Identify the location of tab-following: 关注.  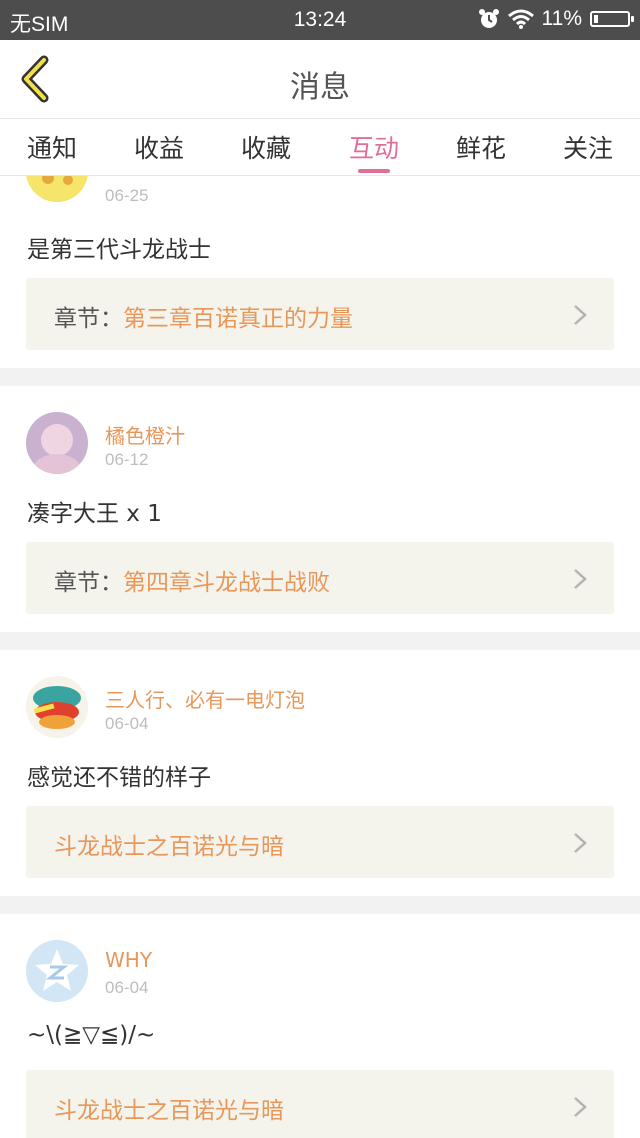
(588, 147).